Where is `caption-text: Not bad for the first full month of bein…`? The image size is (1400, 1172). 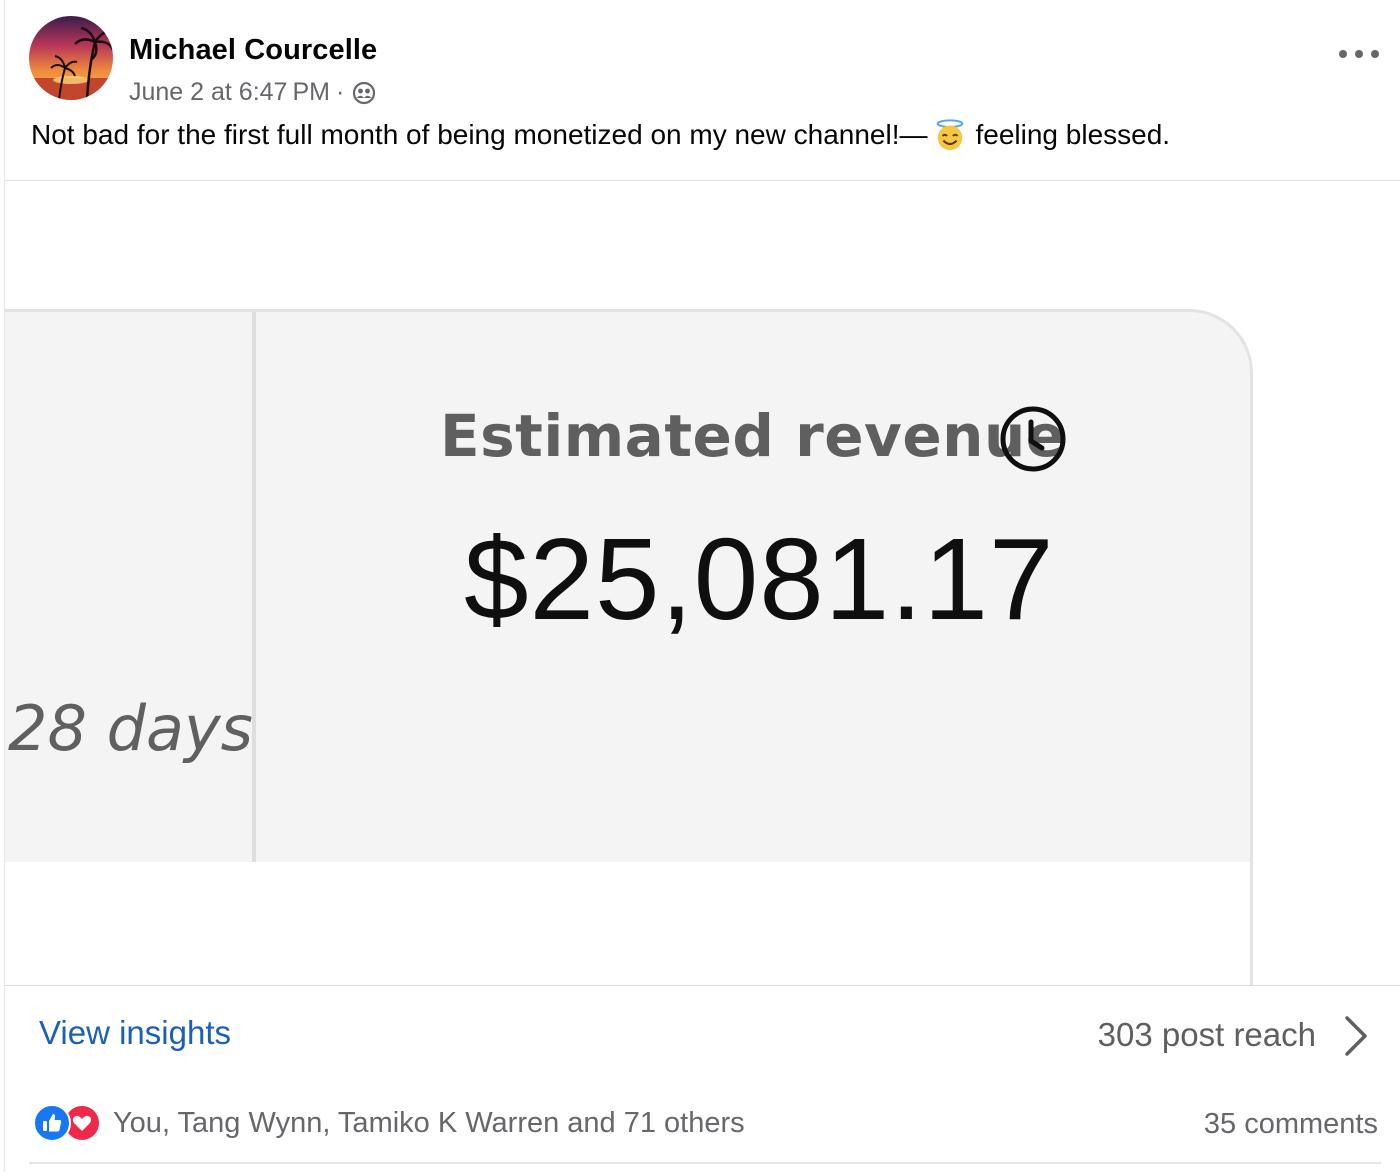 caption-text: Not bad for the first full month of bein… is located at coordinates (479, 134).